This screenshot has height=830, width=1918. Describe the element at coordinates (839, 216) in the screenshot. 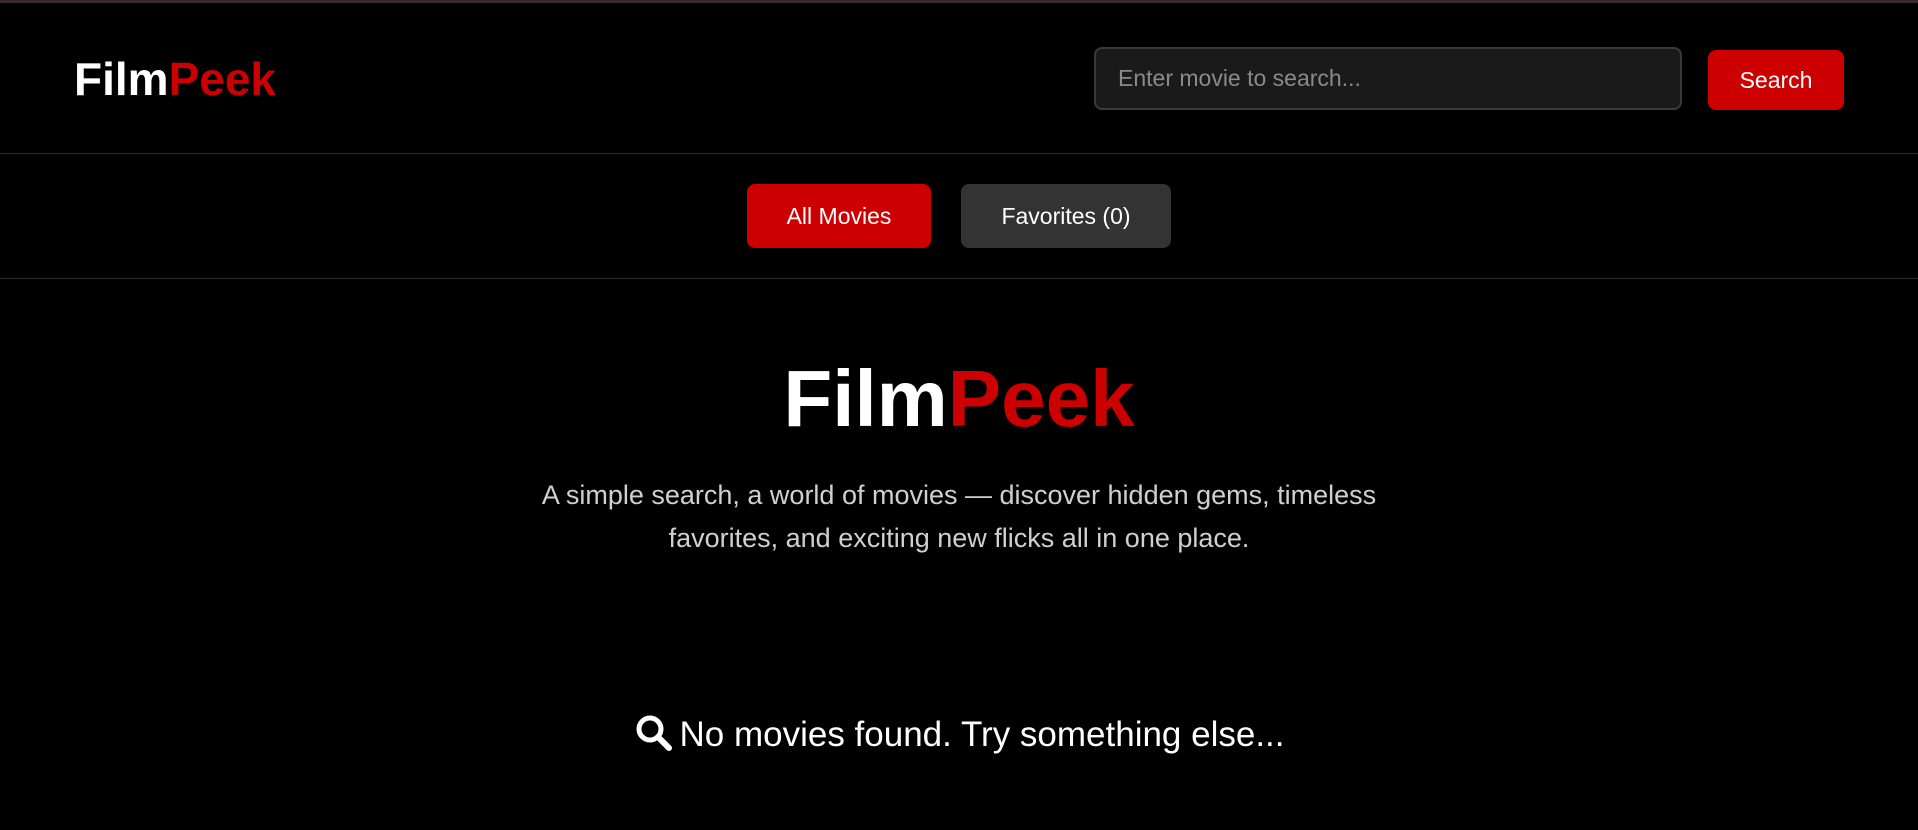

I see `tab-all-movies: All Movies` at that location.